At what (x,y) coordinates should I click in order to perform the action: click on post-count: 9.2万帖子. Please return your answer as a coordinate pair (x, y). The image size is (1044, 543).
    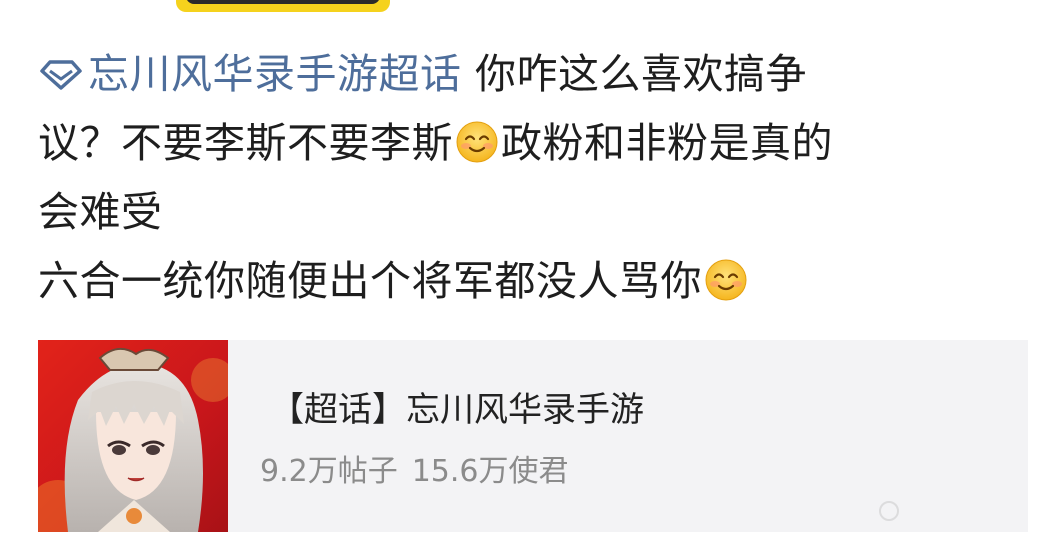
    Looking at the image, I should click on (329, 471).